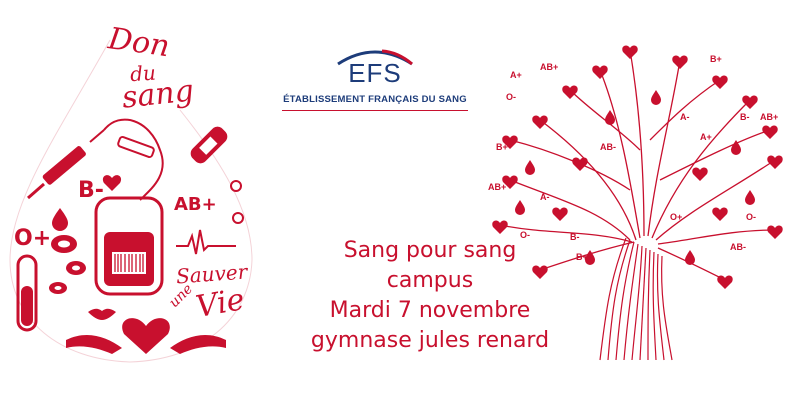  Describe the element at coordinates (375, 110) in the screenshot. I see `logo-underline` at that location.